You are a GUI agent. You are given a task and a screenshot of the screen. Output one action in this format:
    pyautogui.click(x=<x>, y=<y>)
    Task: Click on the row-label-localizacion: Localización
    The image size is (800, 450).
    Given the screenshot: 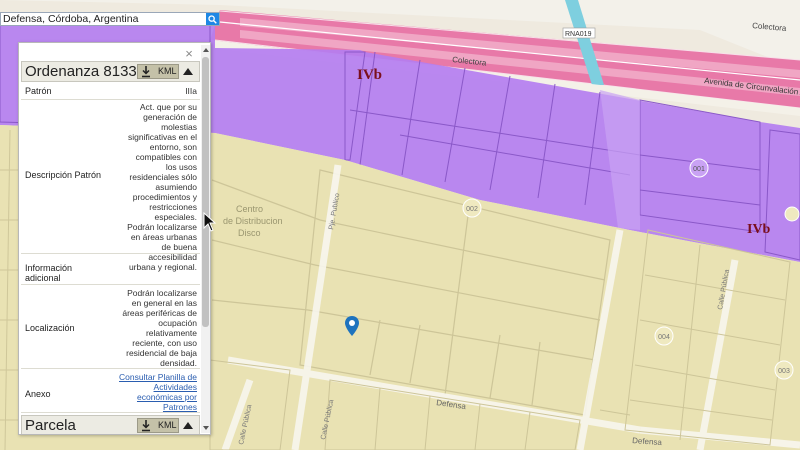 What is the action you would take?
    pyautogui.click(x=50, y=328)
    